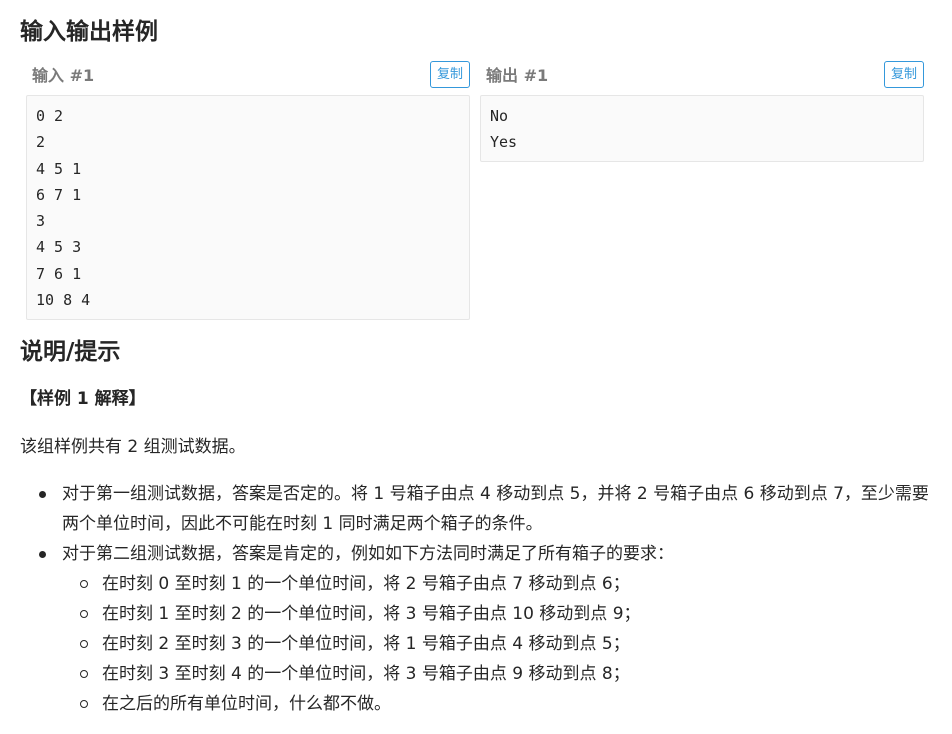 This screenshot has height=734, width=952. Describe the element at coordinates (499, 116) in the screenshot. I see `code-line: No` at that location.